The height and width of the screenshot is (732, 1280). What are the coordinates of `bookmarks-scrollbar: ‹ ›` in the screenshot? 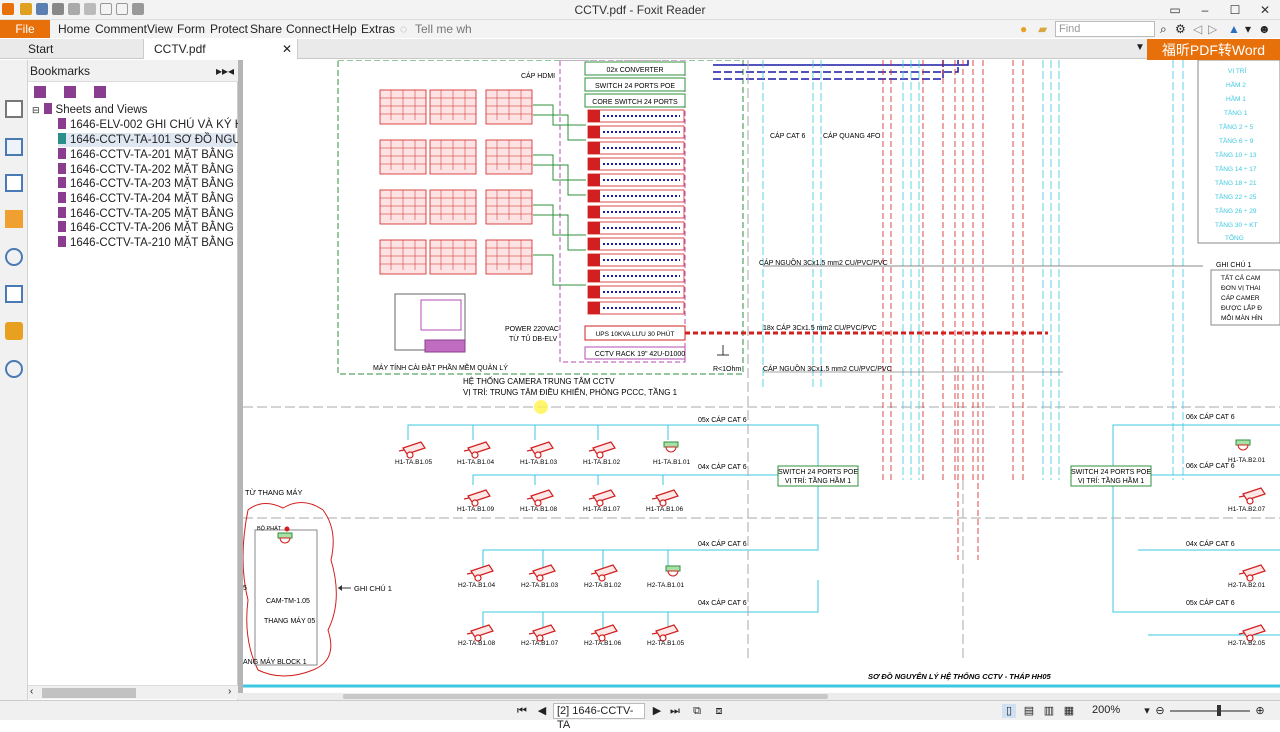 It's located at (133, 692).